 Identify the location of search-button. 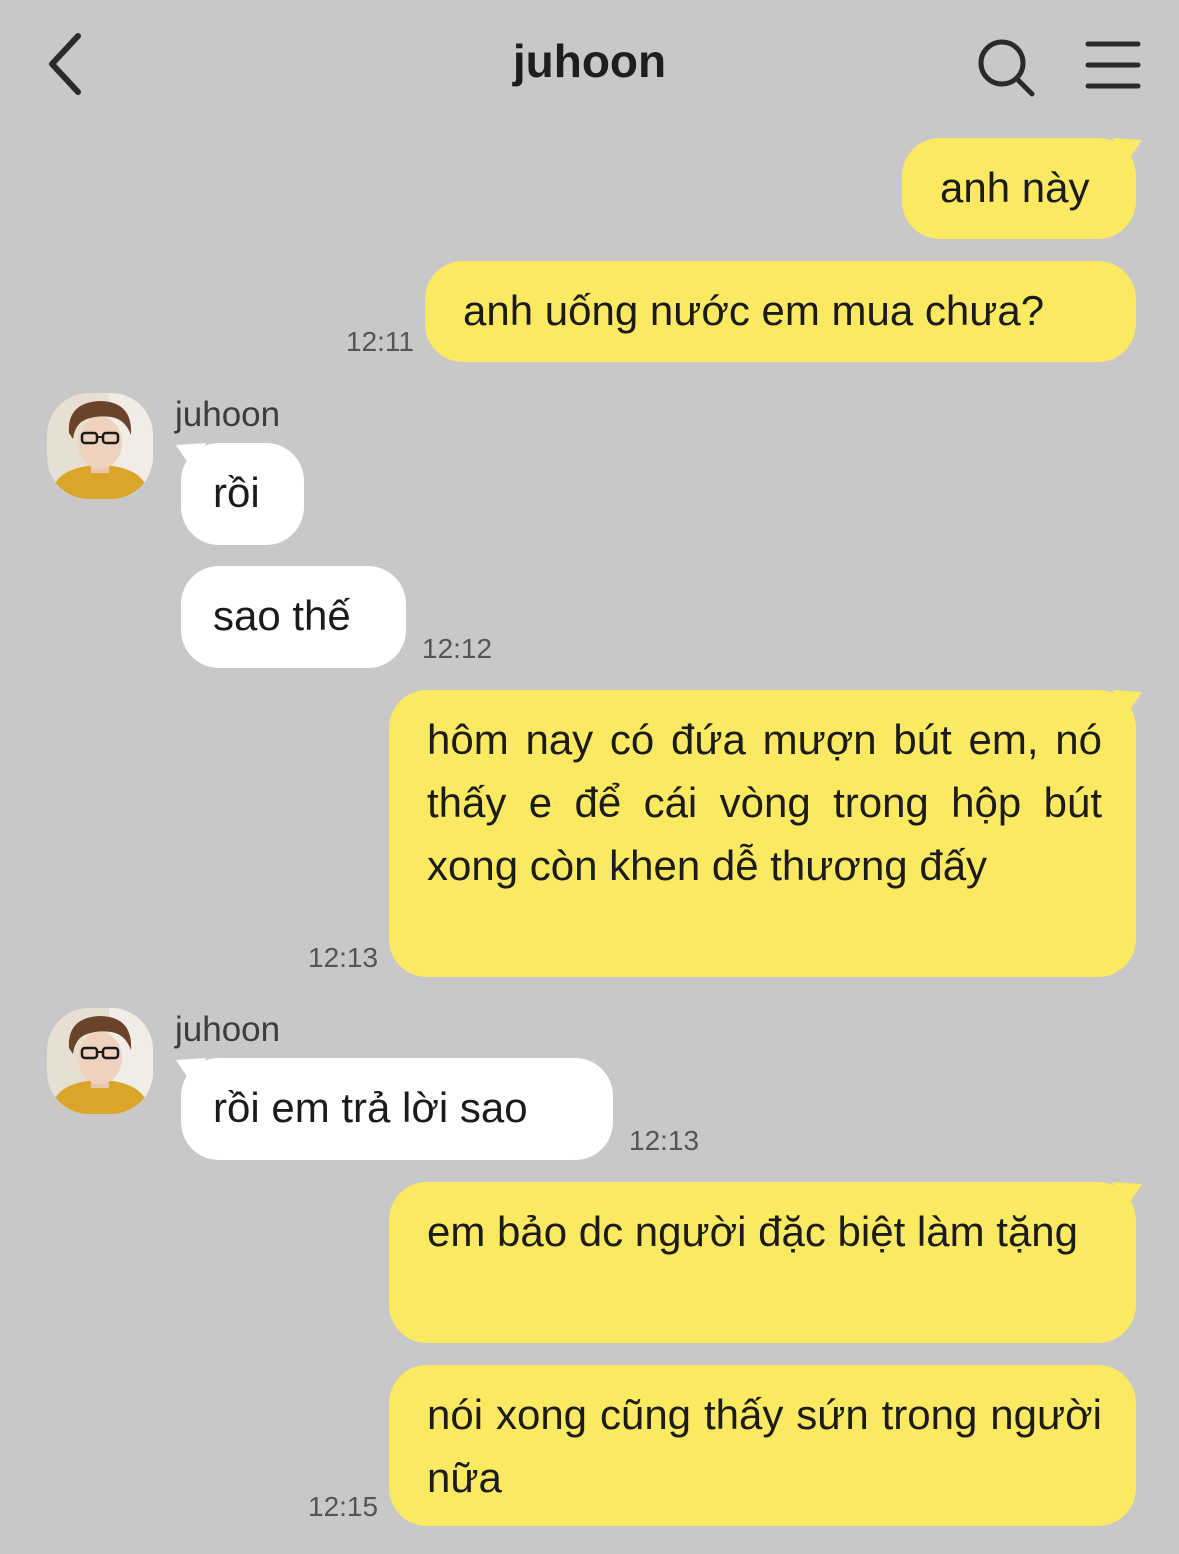
(1006, 67).